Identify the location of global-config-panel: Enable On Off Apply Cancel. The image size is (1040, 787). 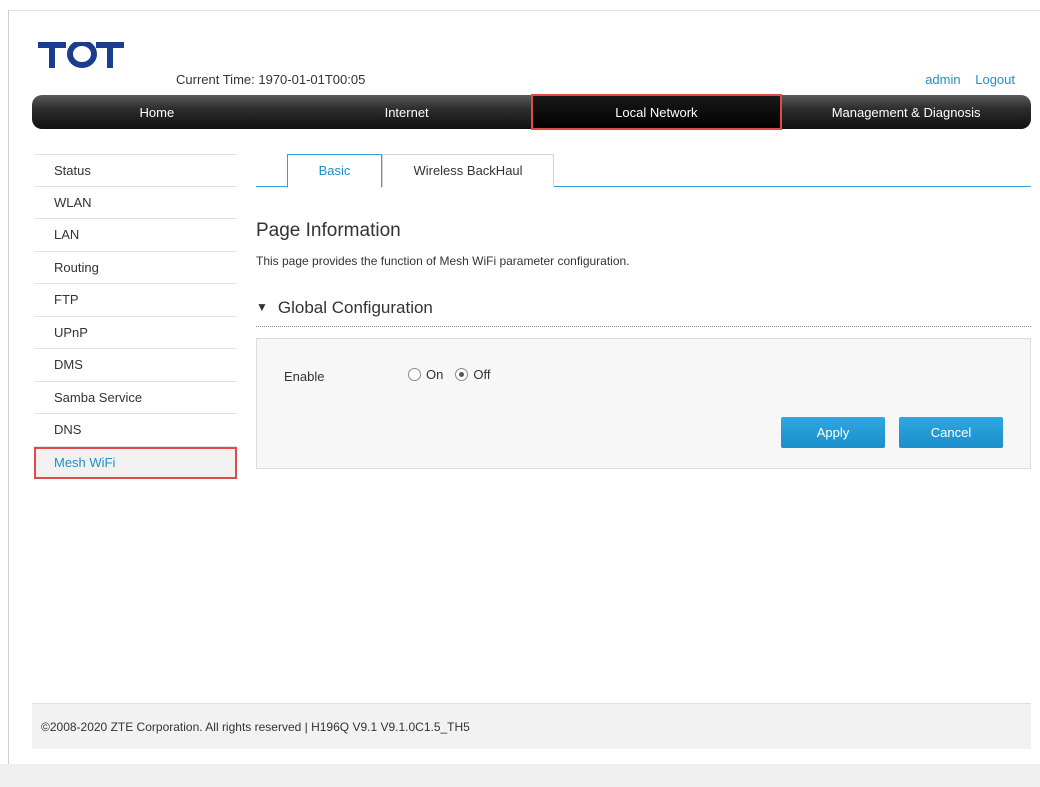
(643, 403).